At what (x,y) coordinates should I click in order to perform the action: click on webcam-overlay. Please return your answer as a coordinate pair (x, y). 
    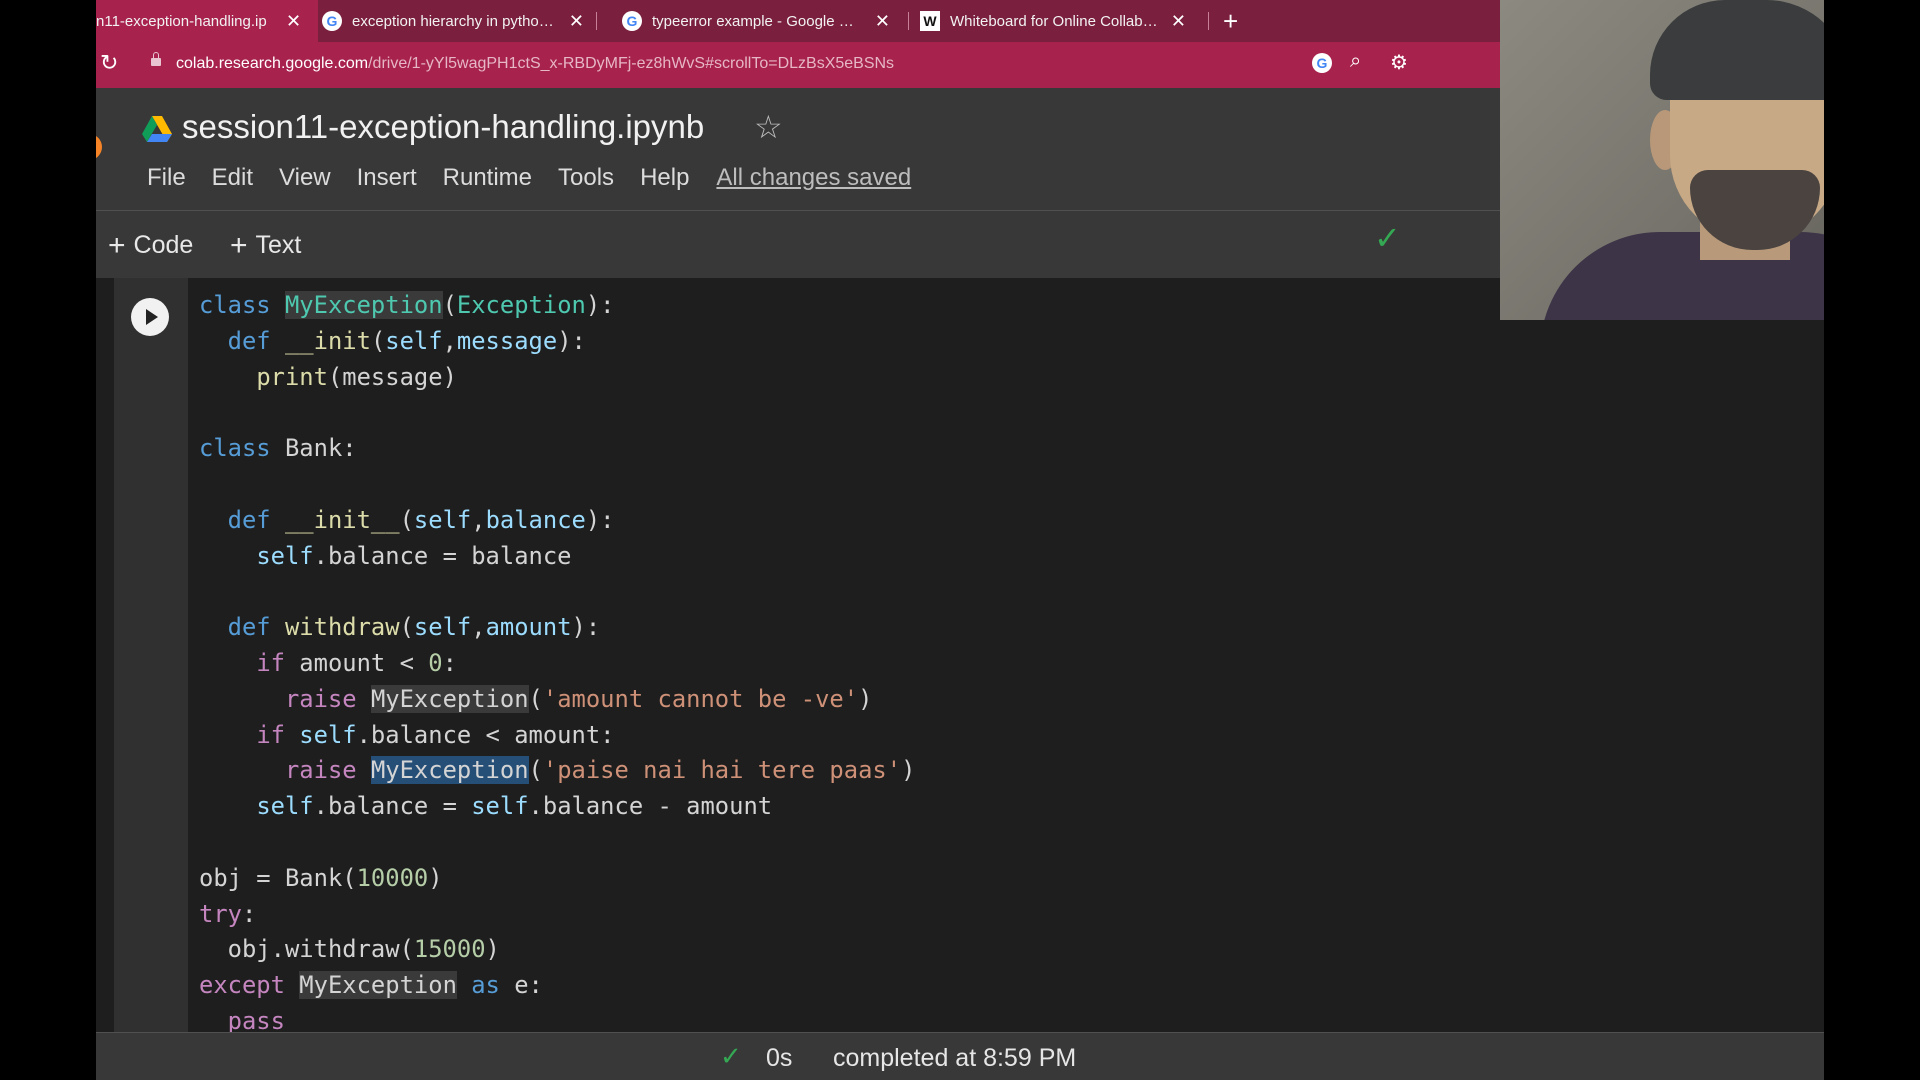
    Looking at the image, I should click on (1662, 160).